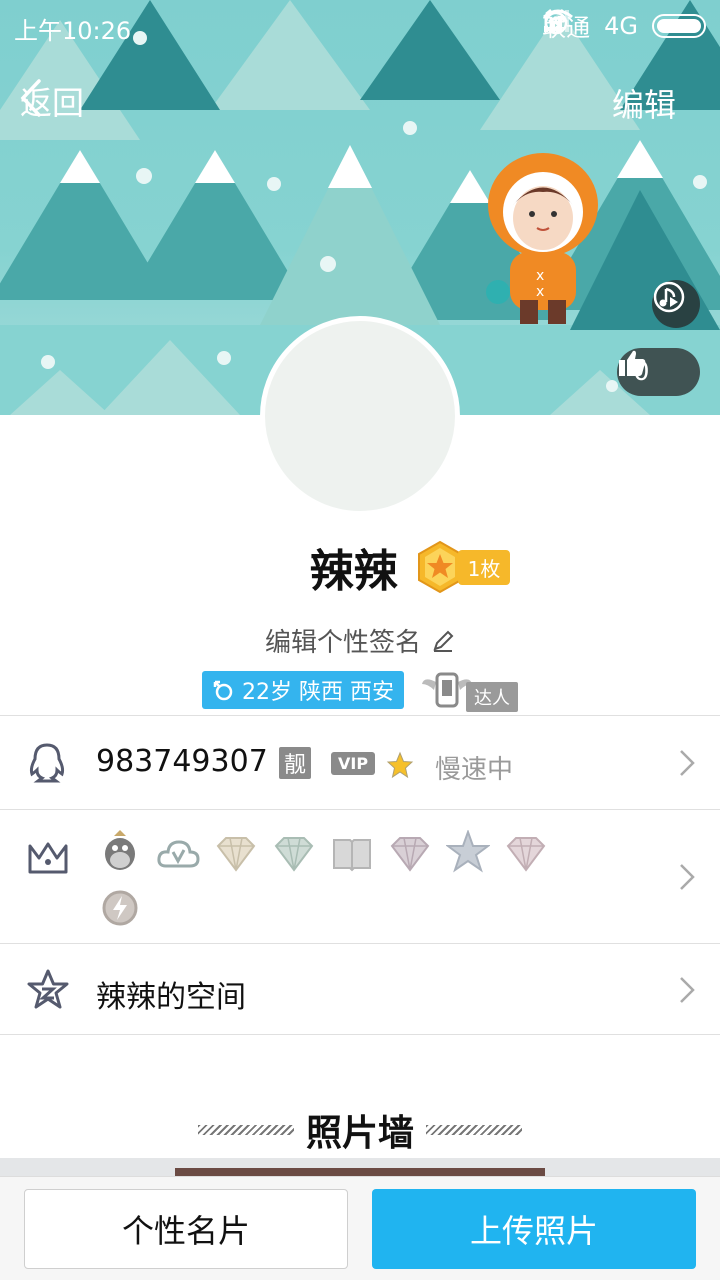  Describe the element at coordinates (474, 1130) in the screenshot. I see `hatch-divider-right` at that location.